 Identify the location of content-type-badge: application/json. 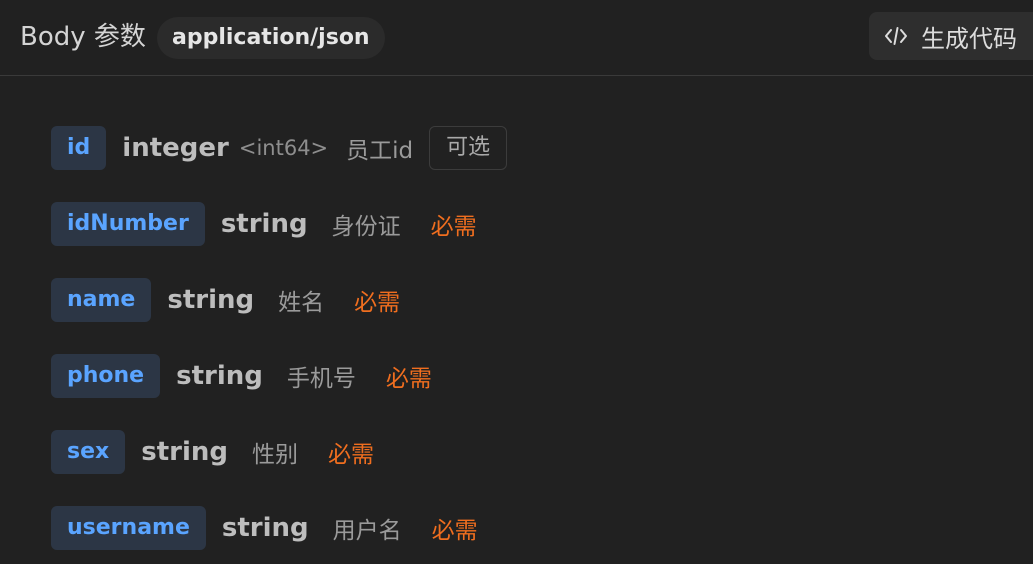
(271, 38).